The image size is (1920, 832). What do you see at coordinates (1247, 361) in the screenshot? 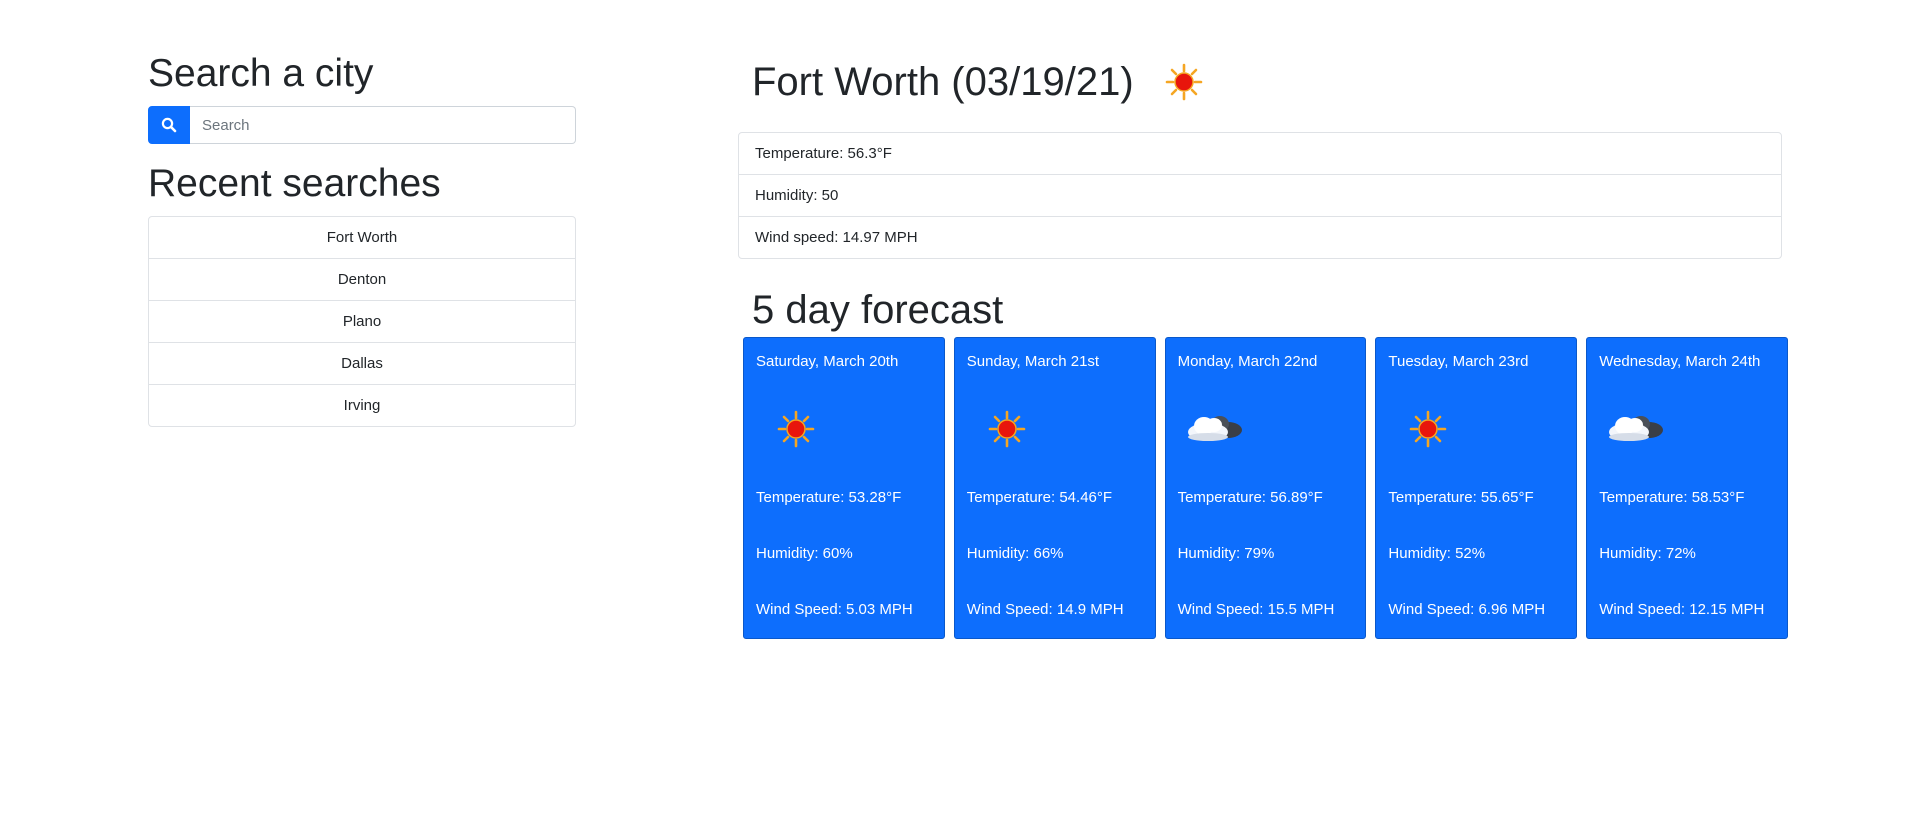
I see `forecast-date: Monday, March 22nd` at bounding box center [1247, 361].